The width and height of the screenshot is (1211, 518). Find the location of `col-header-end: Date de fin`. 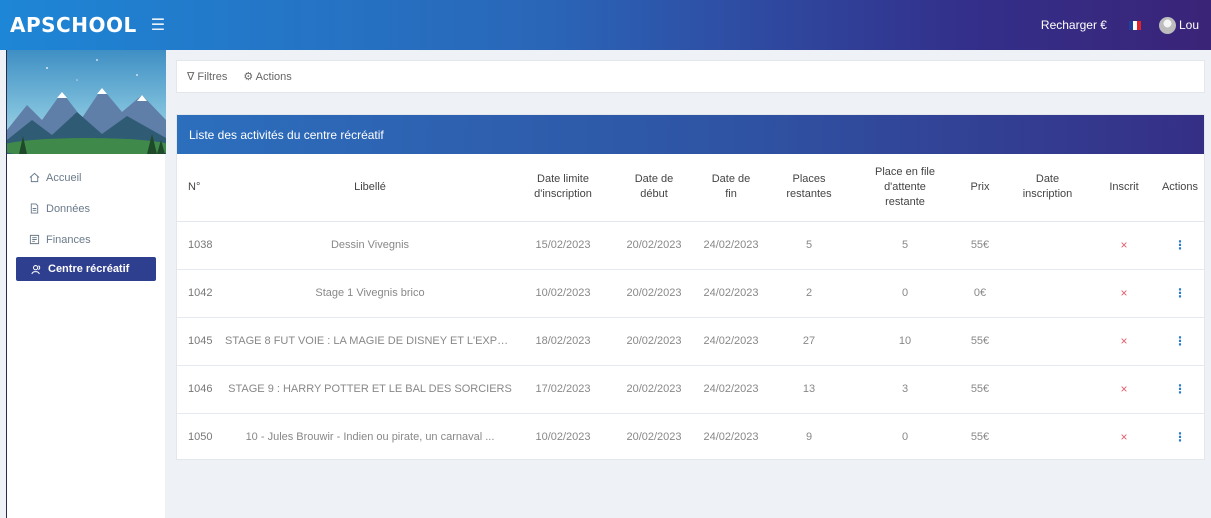

col-header-end: Date de fin is located at coordinates (731, 188).